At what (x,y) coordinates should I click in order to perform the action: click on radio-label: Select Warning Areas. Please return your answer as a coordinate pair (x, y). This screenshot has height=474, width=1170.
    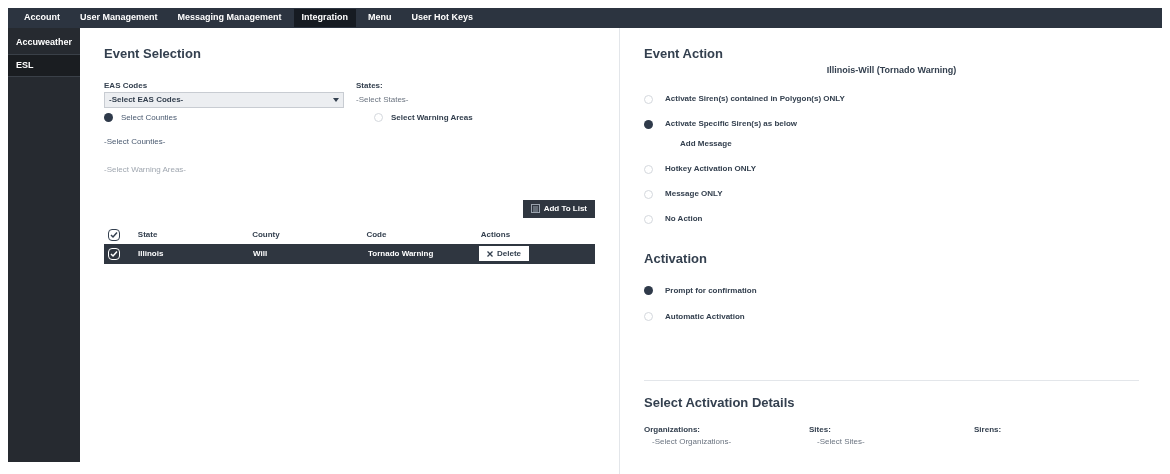
    Looking at the image, I should click on (432, 117).